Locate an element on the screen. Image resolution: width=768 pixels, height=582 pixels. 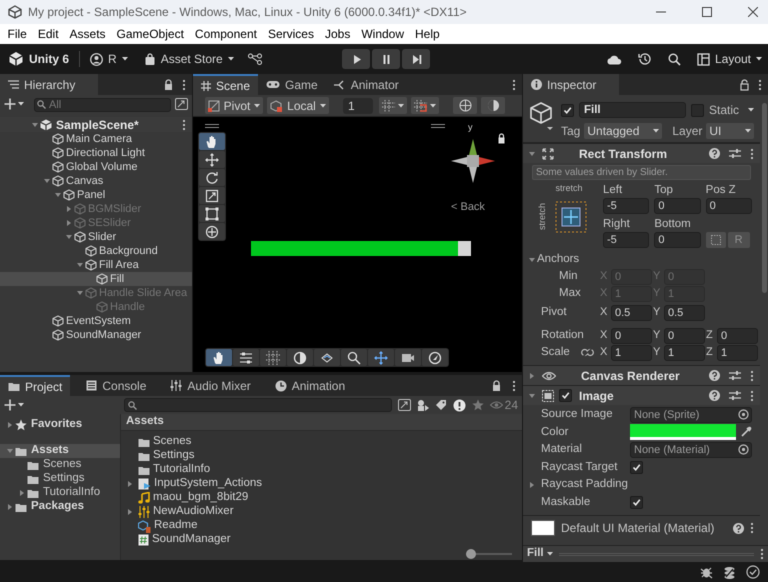
asset-item: Readme is located at coordinates (321, 526).